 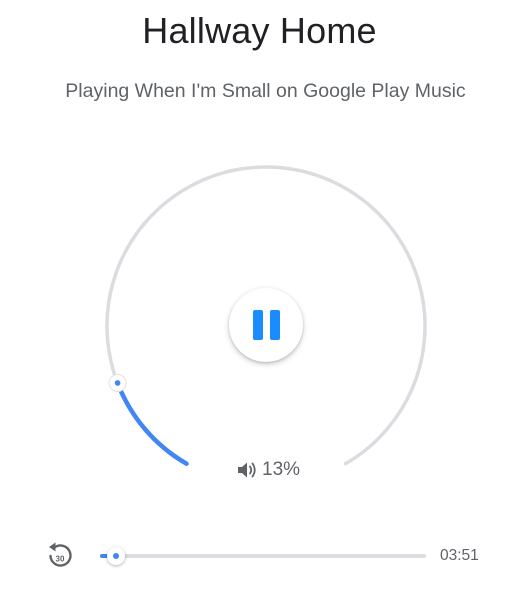 What do you see at coordinates (266, 325) in the screenshot?
I see `pause-button` at bounding box center [266, 325].